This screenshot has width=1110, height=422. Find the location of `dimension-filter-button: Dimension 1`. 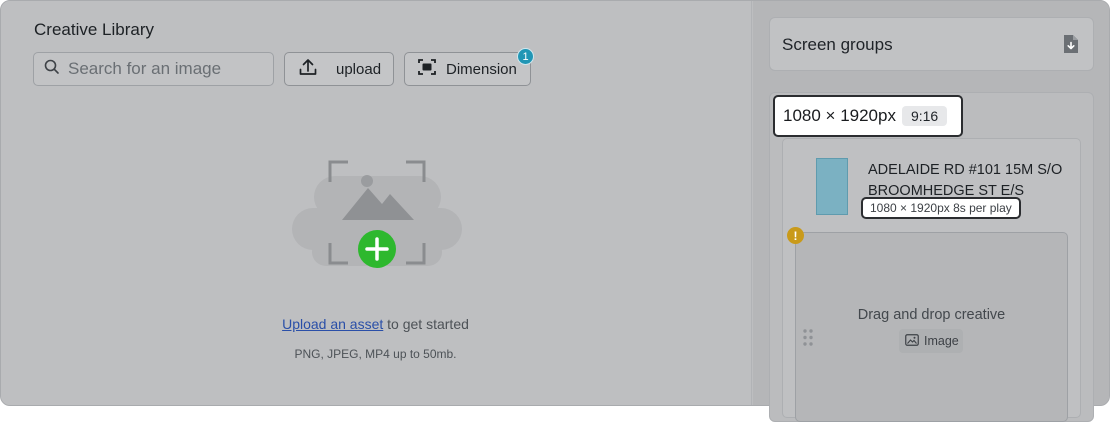

dimension-filter-button: Dimension 1 is located at coordinates (469, 67).